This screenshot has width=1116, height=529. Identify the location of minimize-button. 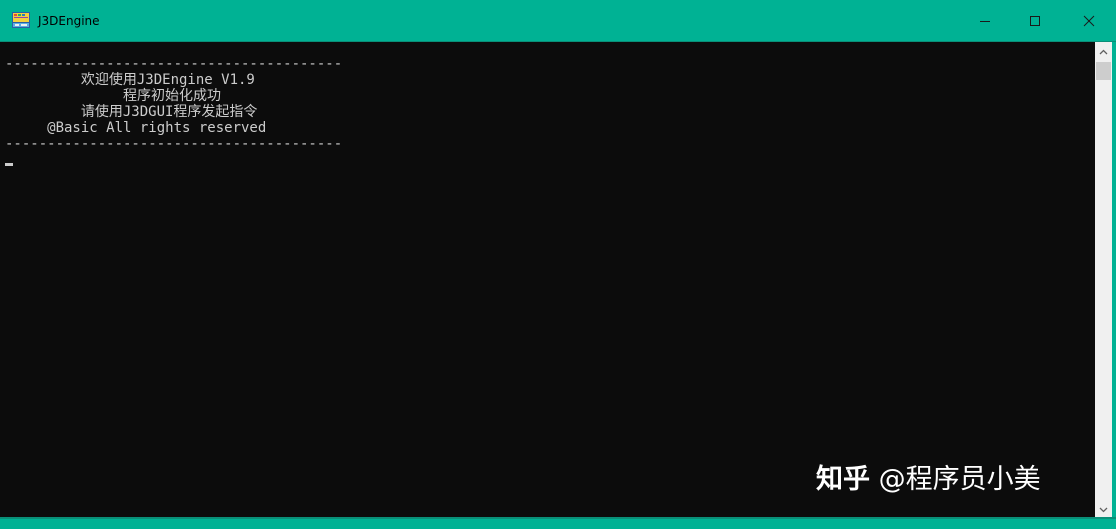
(985, 21).